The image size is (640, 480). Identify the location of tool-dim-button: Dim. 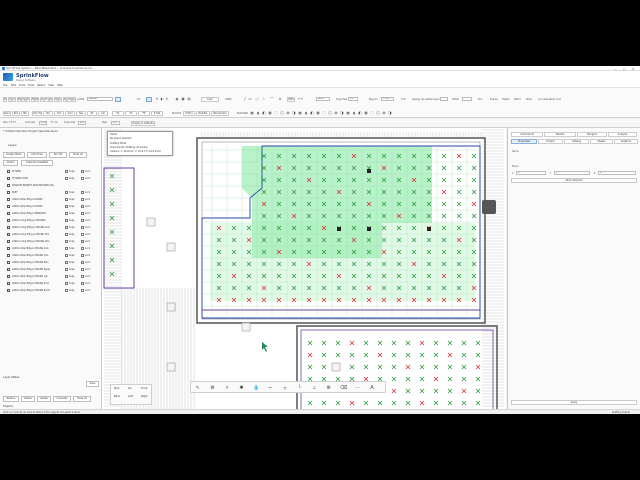
(28, 99).